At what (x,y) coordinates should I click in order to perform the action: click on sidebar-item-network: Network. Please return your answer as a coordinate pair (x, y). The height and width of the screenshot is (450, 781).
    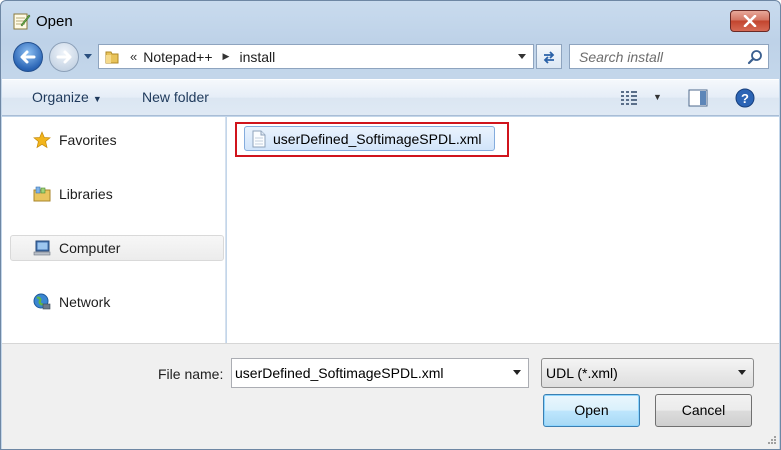
    Looking at the image, I should click on (114, 302).